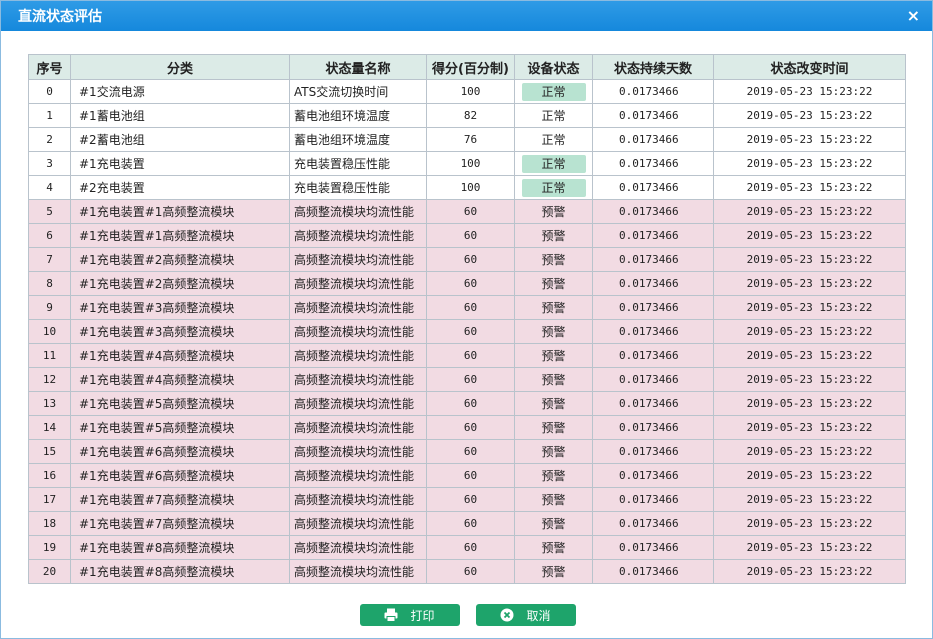  Describe the element at coordinates (180, 67) in the screenshot. I see `header-category: 分类` at that location.